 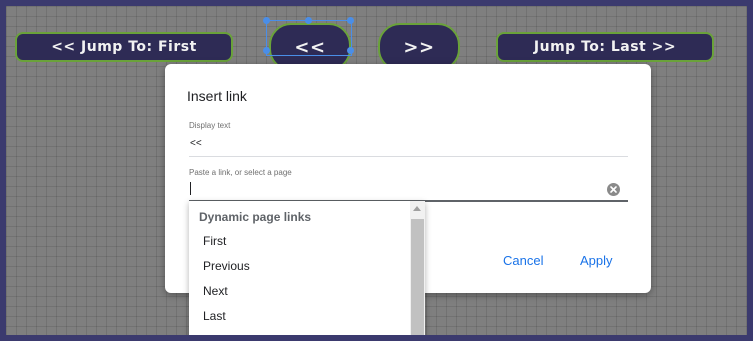 I want to click on resize-handle-top-right, so click(x=350, y=20).